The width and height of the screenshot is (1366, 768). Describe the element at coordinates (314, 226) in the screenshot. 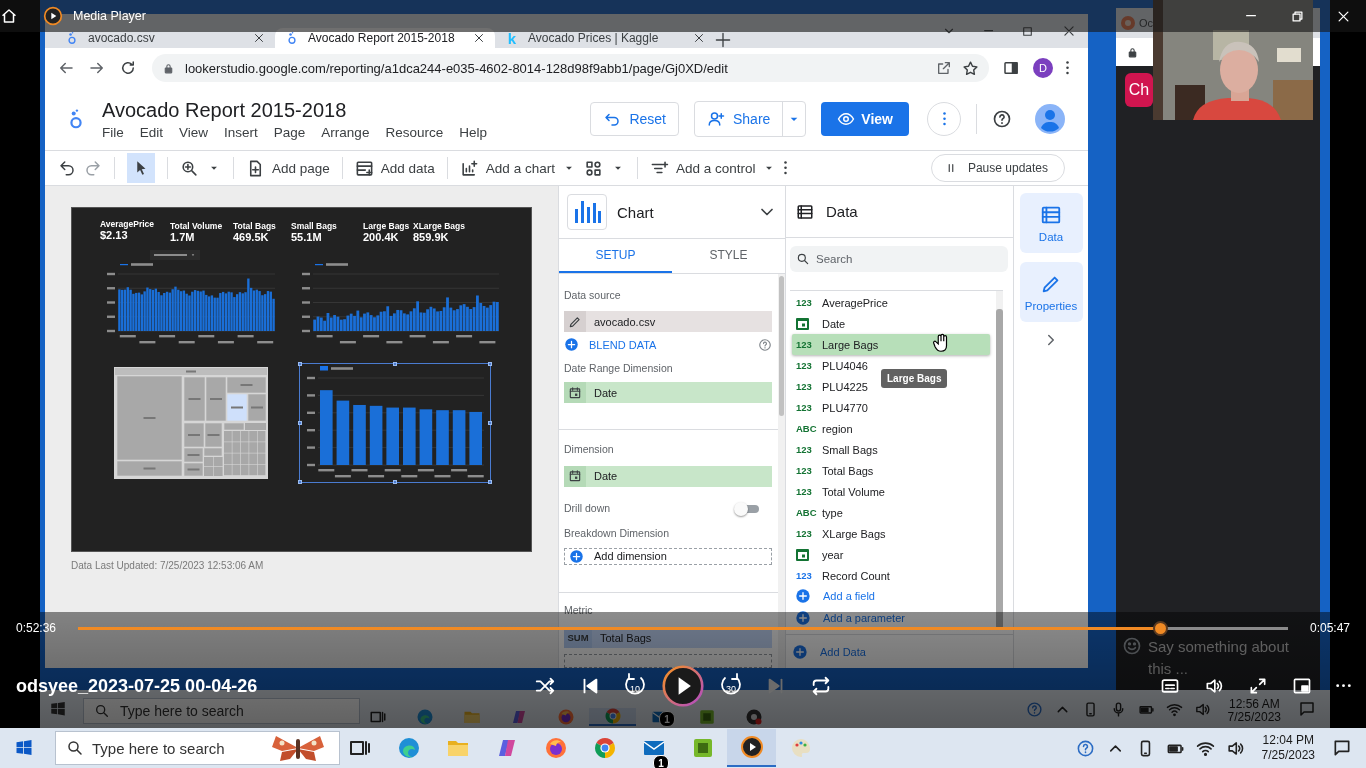

I see `scorecard-label: Small Bags` at that location.